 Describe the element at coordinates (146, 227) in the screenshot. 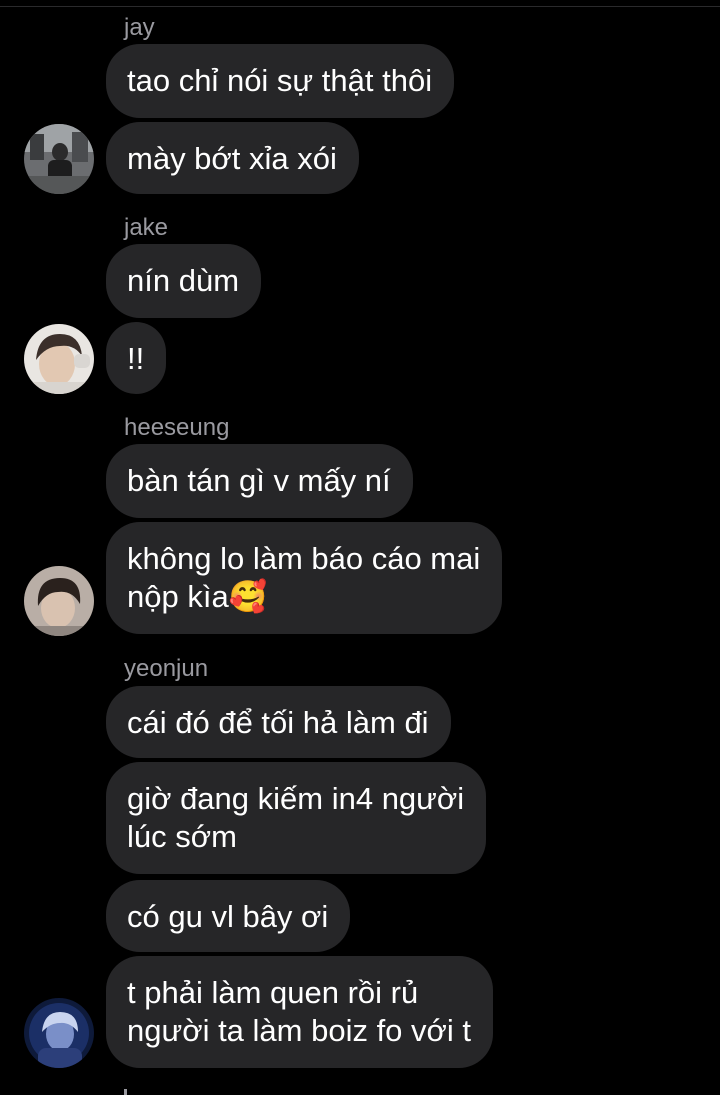

I see `sender-name-jake: jake` at that location.